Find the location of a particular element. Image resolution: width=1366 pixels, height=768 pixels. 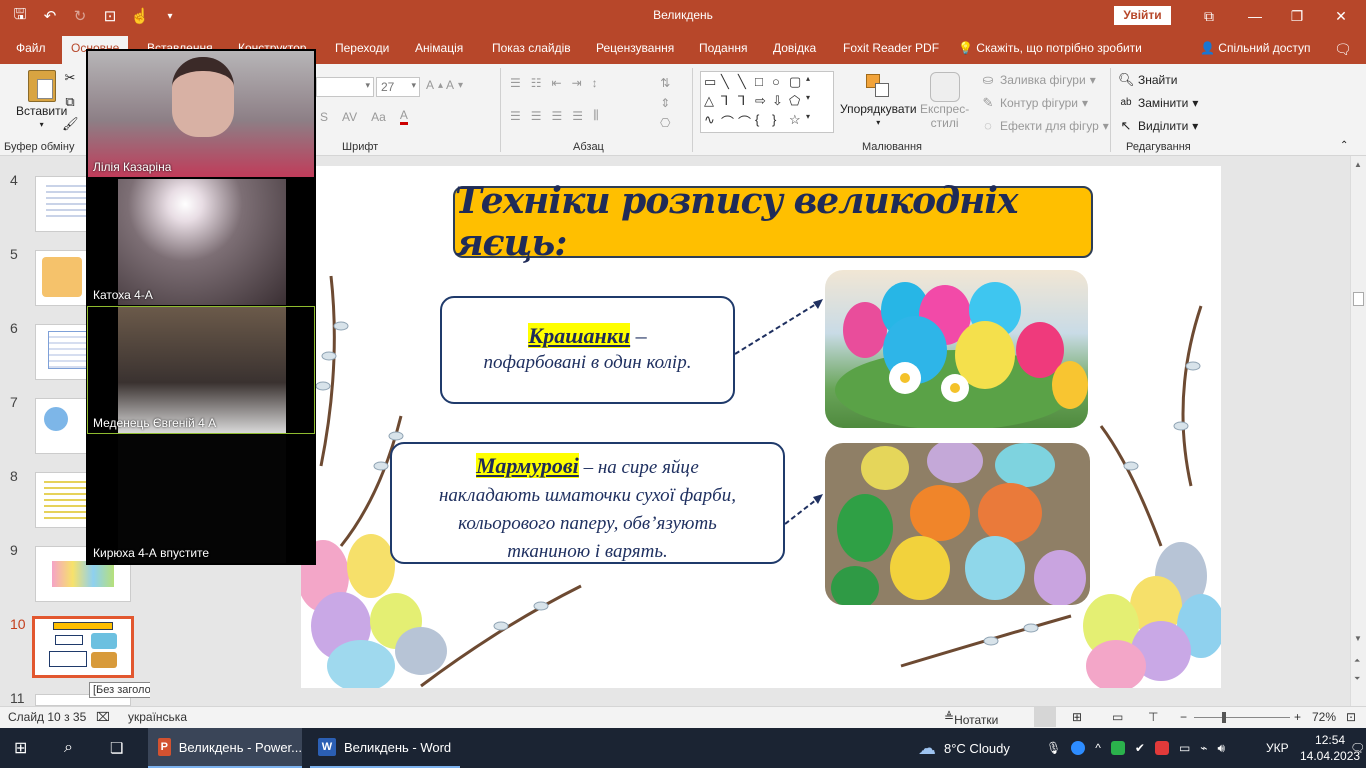

scroll-up-icon: ▲ is located at coordinates (1358, 164).